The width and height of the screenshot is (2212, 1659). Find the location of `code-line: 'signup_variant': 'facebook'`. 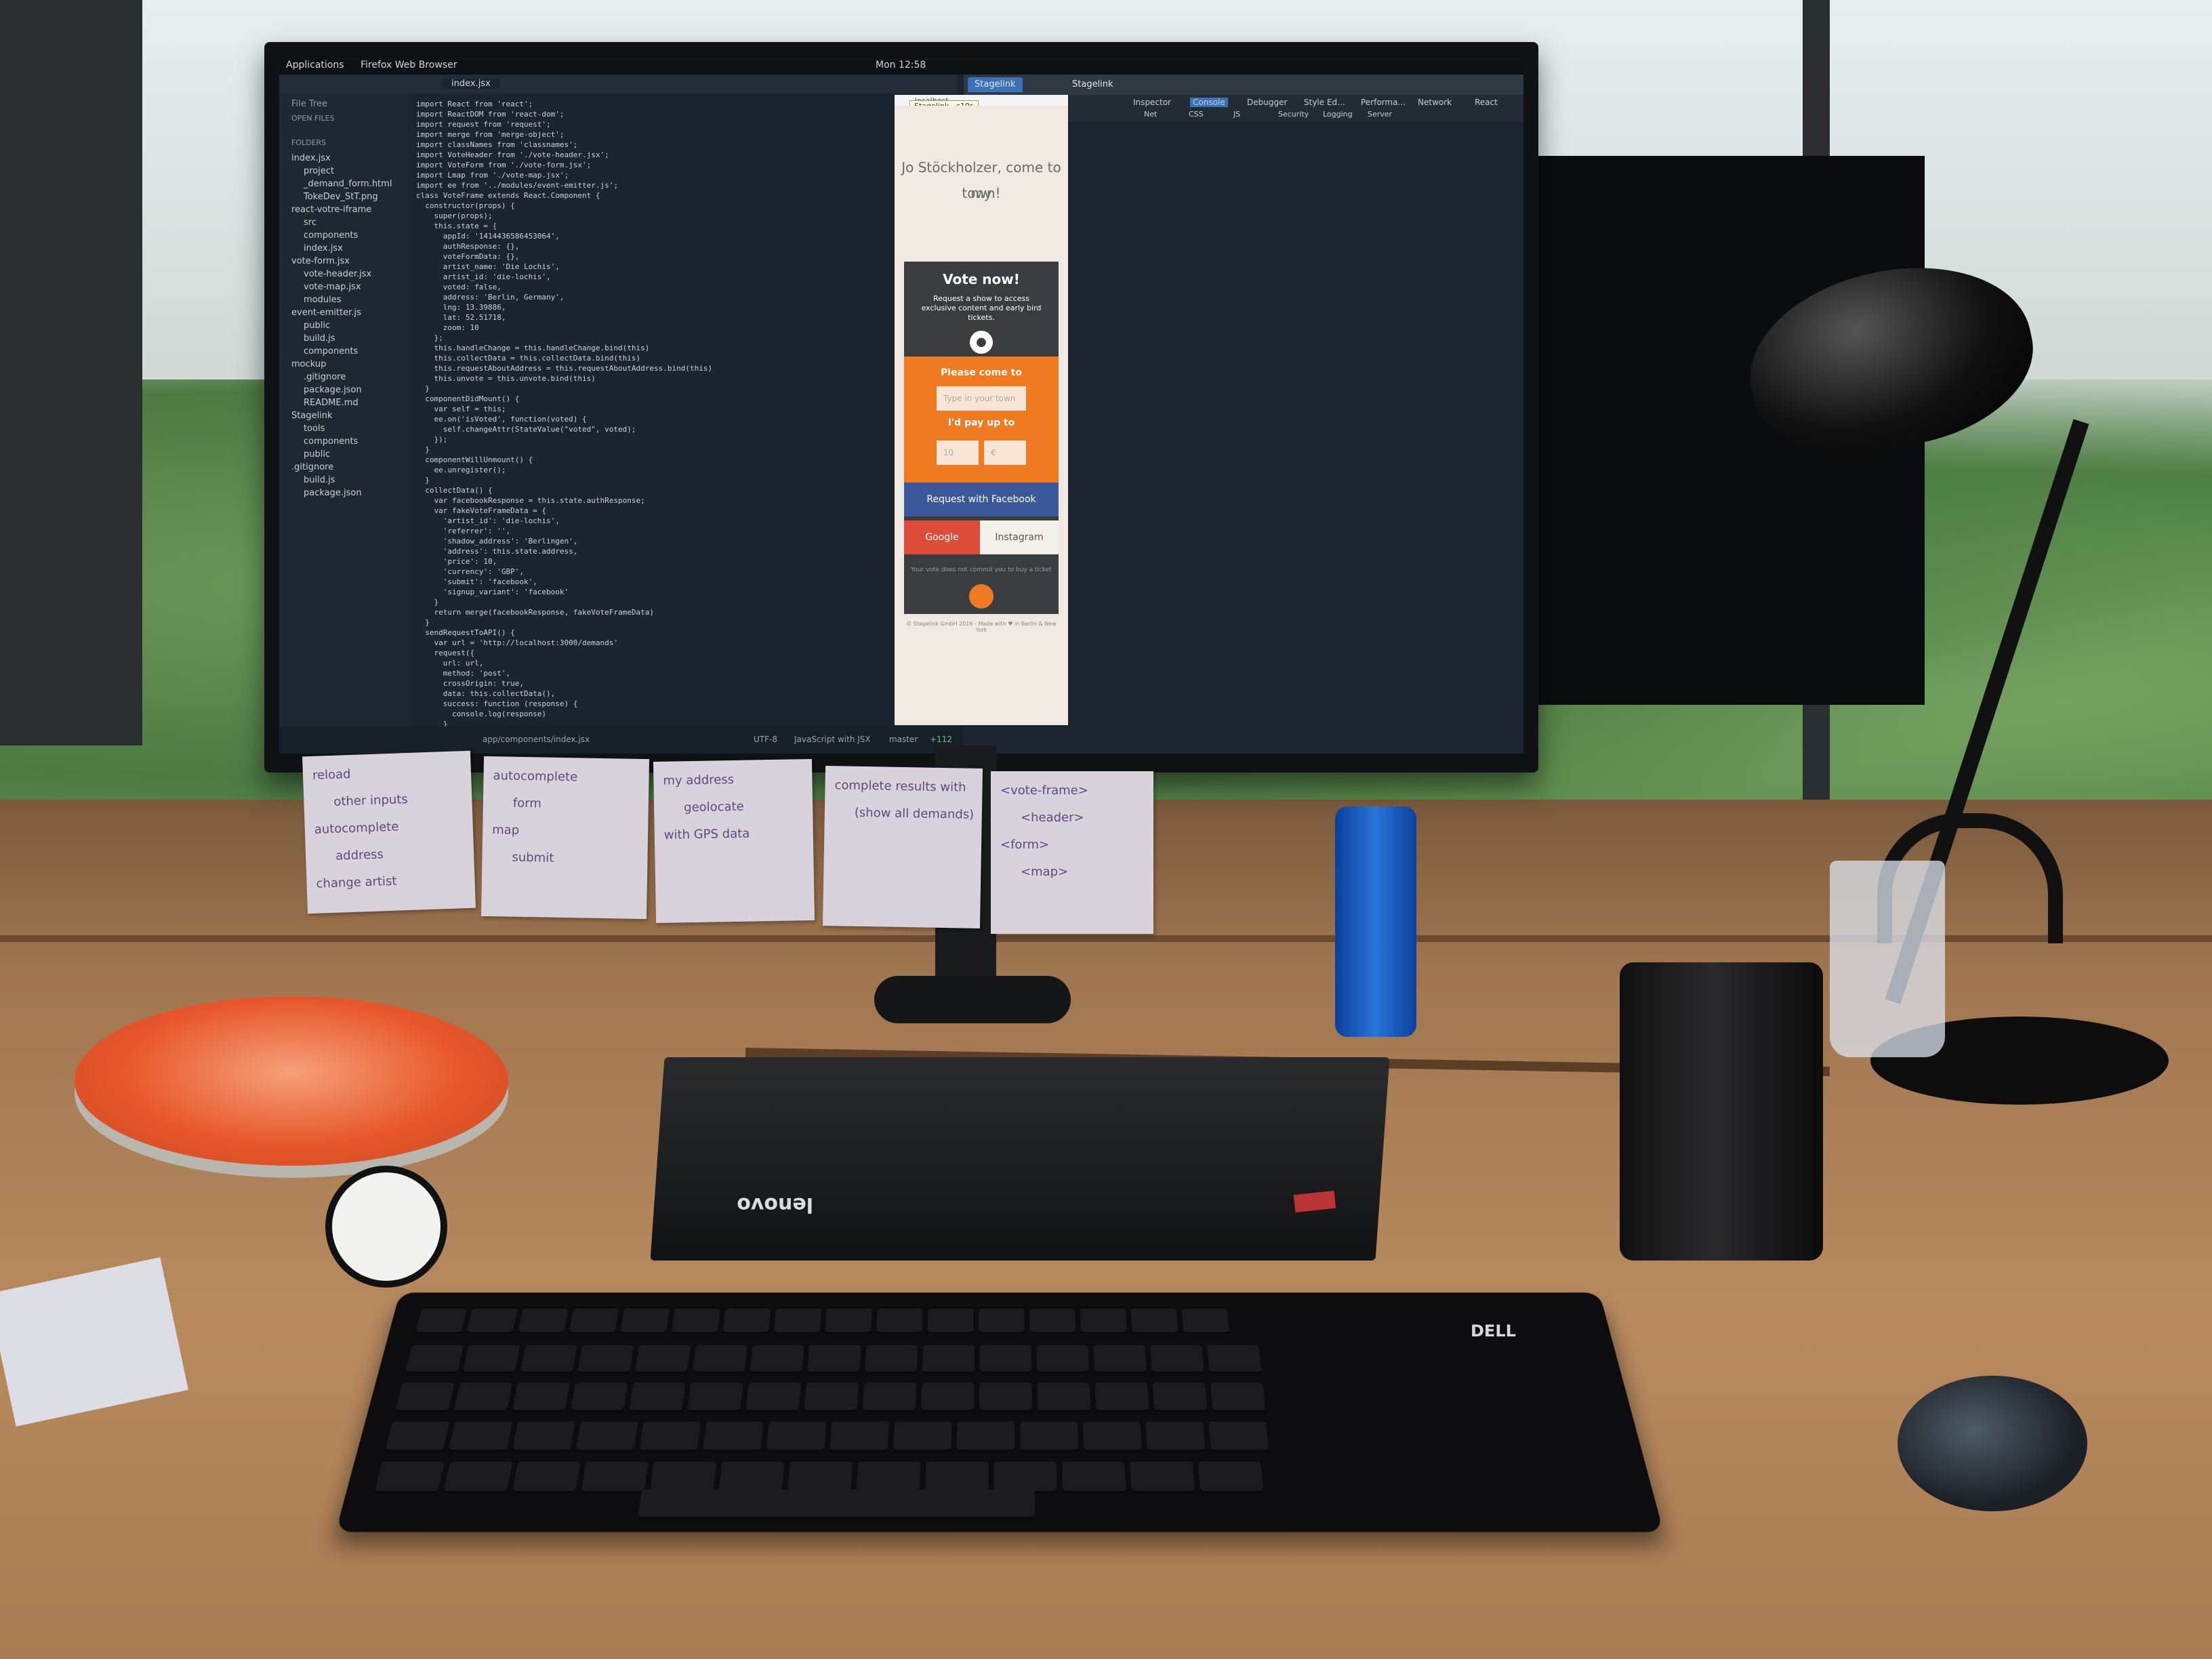

code-line: 'signup_variant': 'facebook' is located at coordinates (493, 592).